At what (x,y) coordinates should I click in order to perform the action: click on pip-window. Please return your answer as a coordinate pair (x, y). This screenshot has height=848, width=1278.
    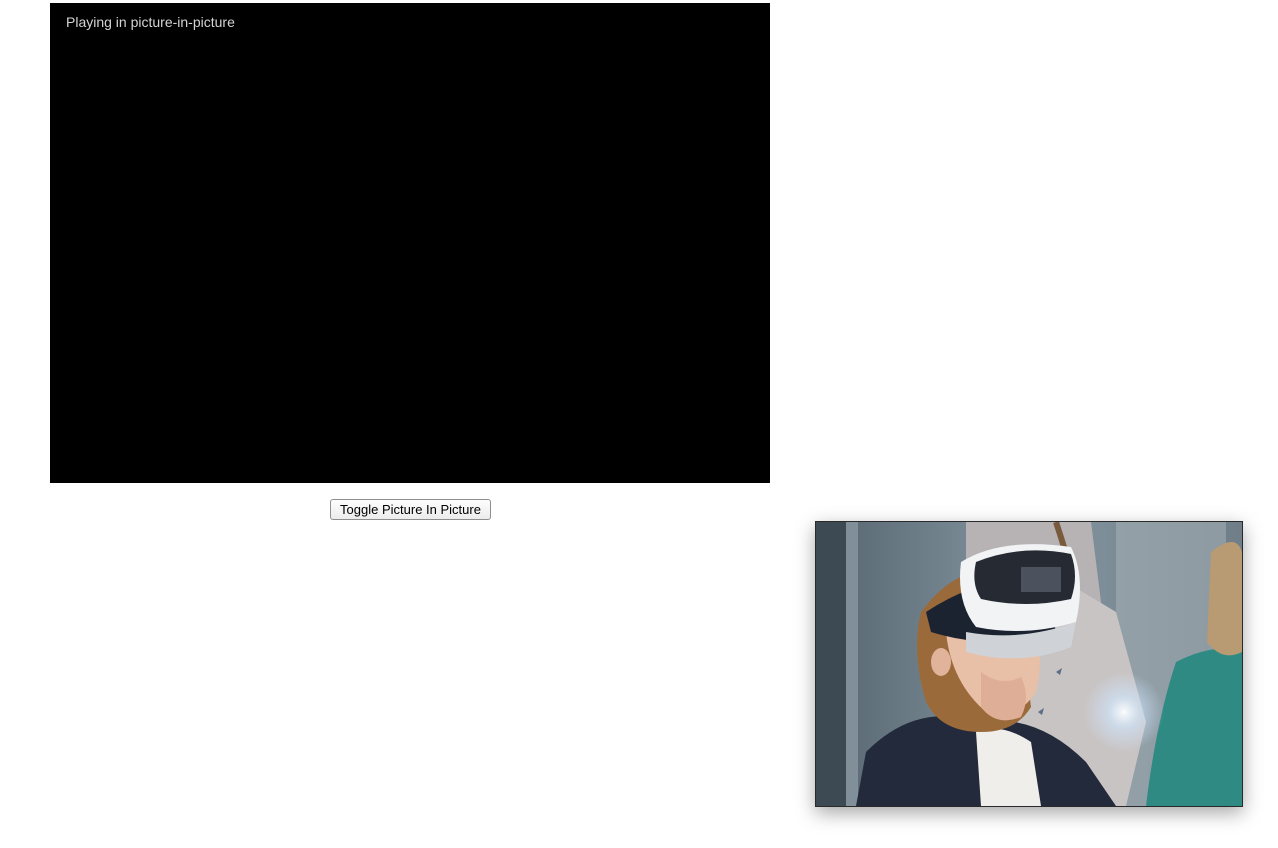
    Looking at the image, I should click on (1029, 664).